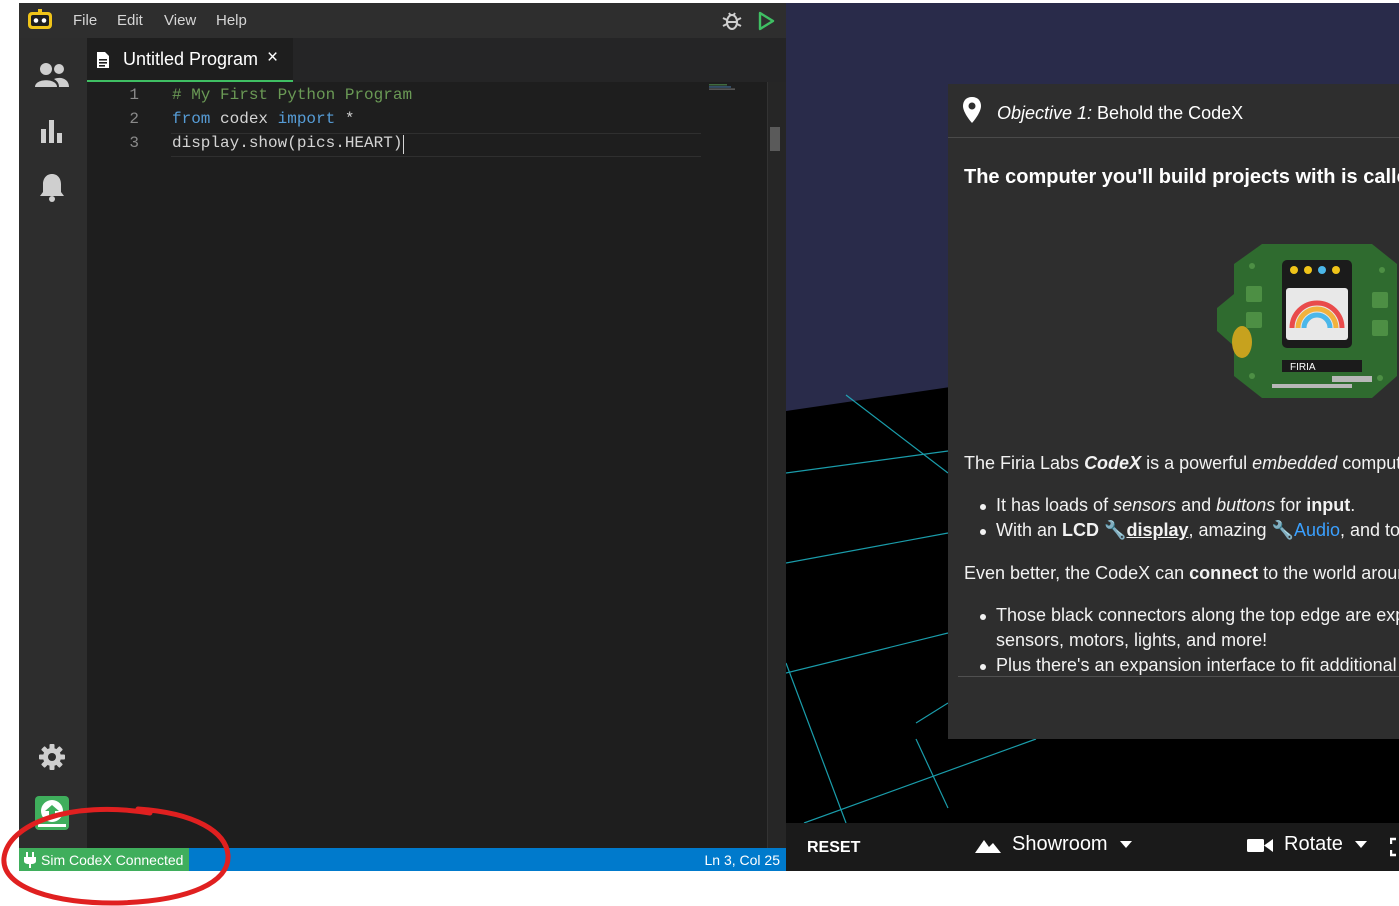 The image size is (1399, 906). I want to click on keyword-from: from, so click(191, 119).